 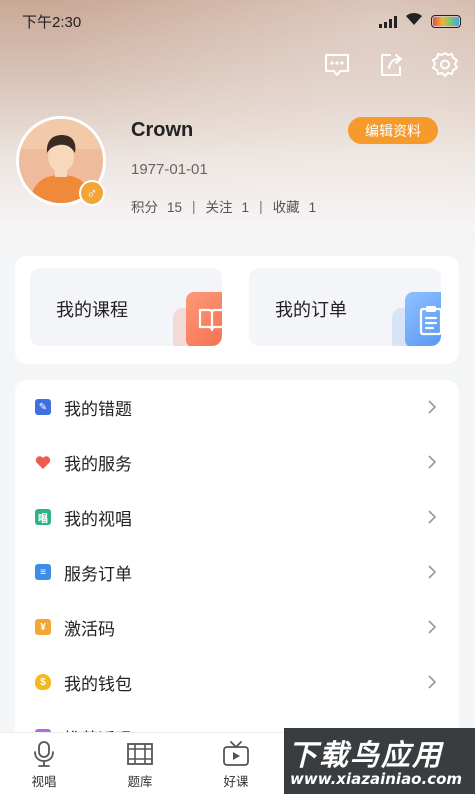 I want to click on book-icon, so click(x=204, y=319).